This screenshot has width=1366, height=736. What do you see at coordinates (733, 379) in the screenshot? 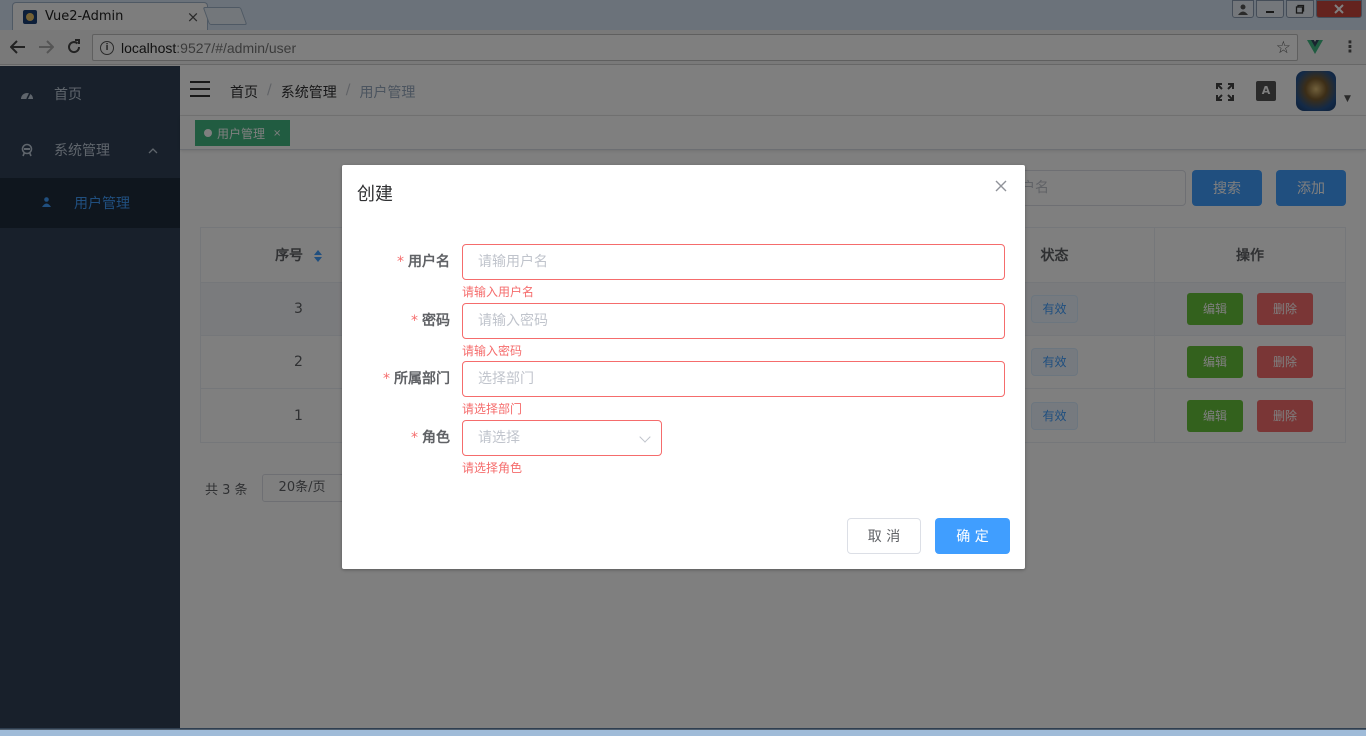
I see `department-input: 选择部门` at bounding box center [733, 379].